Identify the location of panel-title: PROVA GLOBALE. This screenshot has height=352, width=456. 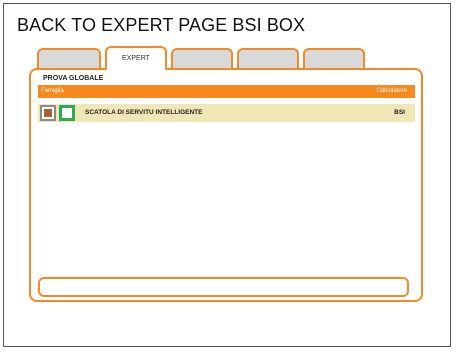
(73, 78).